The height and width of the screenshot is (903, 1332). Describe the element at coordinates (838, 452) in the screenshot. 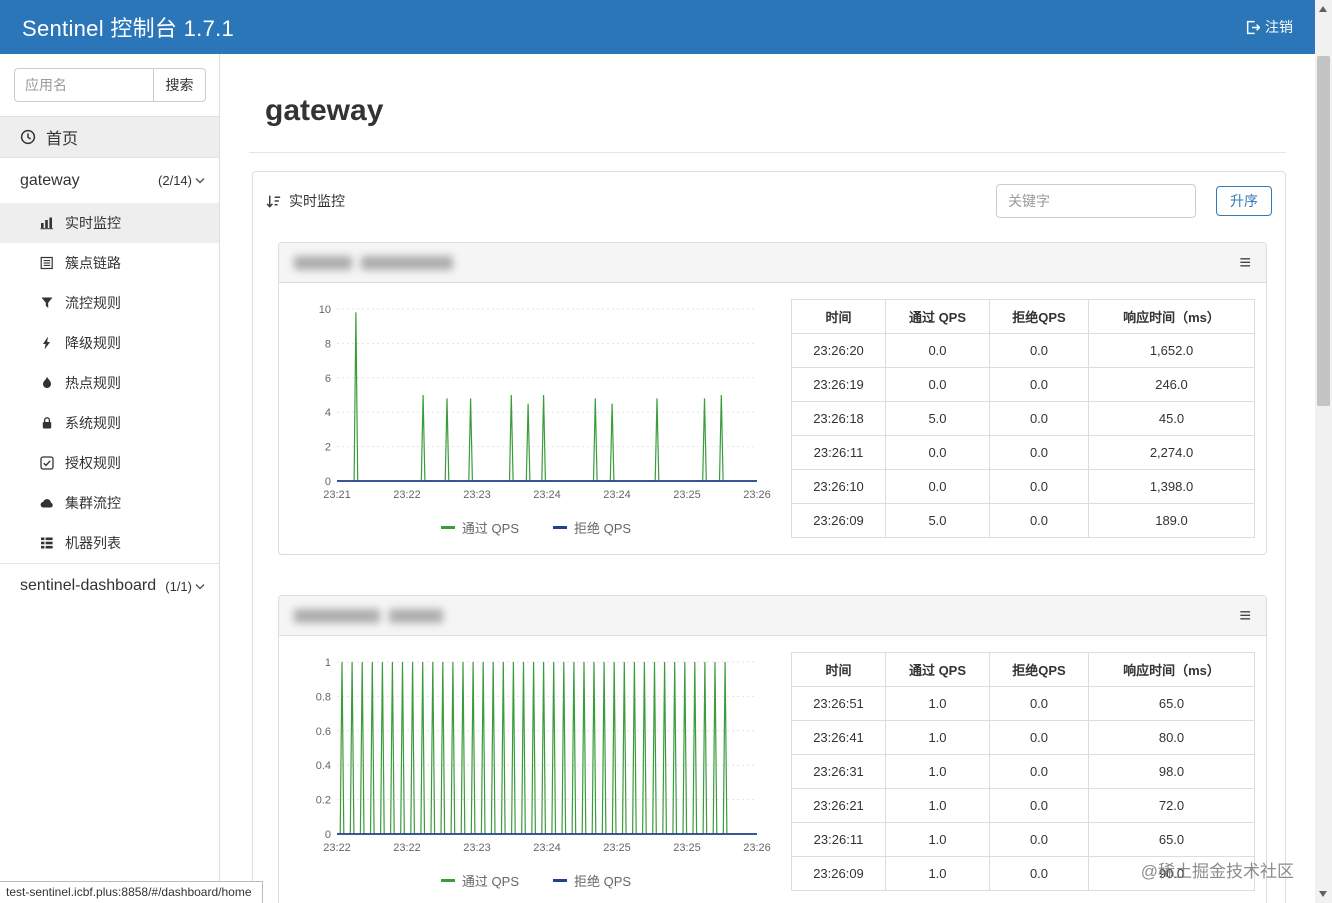

I see `table-cell: 23:26:11` at that location.